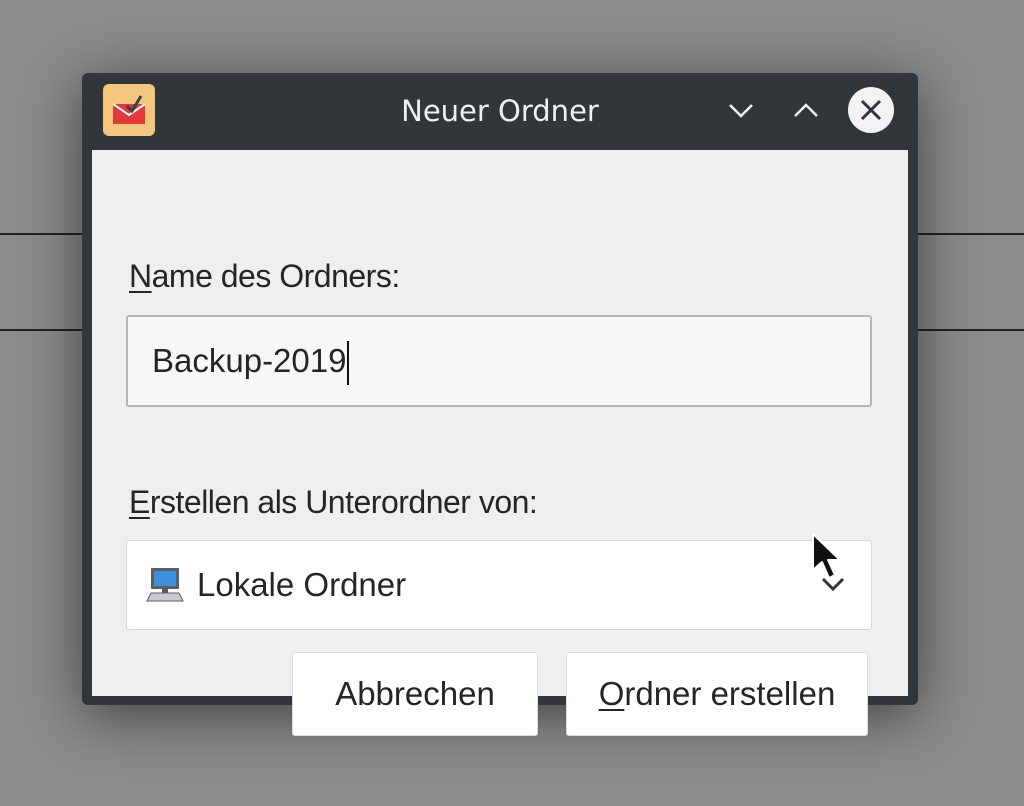 The width and height of the screenshot is (1024, 806). Describe the element at coordinates (348, 363) in the screenshot. I see `text-caret` at that location.